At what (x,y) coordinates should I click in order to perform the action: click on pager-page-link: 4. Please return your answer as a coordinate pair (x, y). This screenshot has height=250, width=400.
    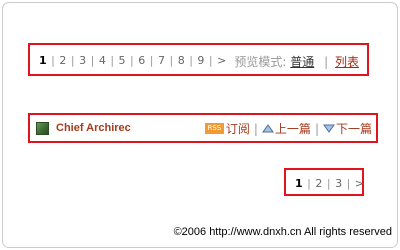
    Looking at the image, I should click on (102, 60).